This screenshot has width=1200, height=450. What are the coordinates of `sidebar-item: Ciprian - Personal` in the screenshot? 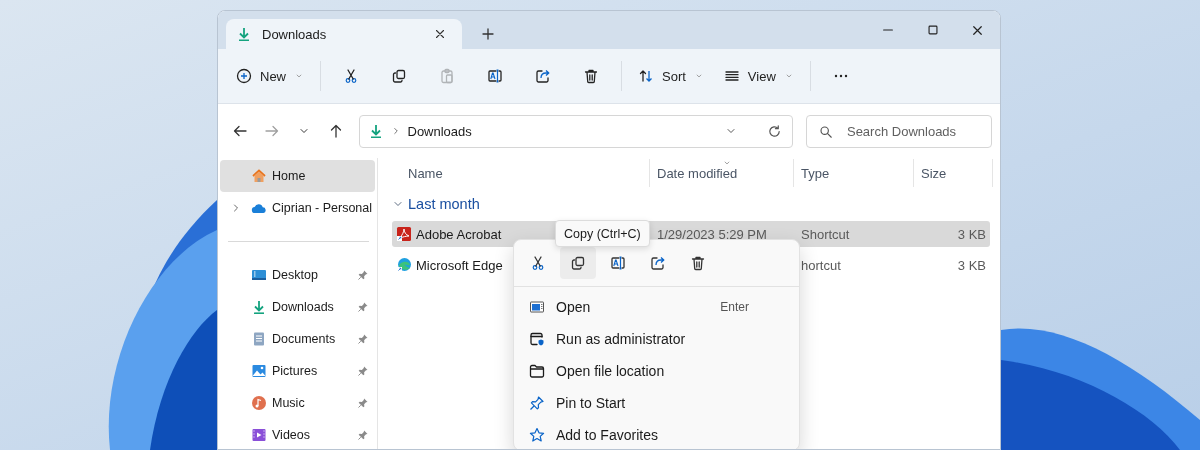 It's located at (297, 208).